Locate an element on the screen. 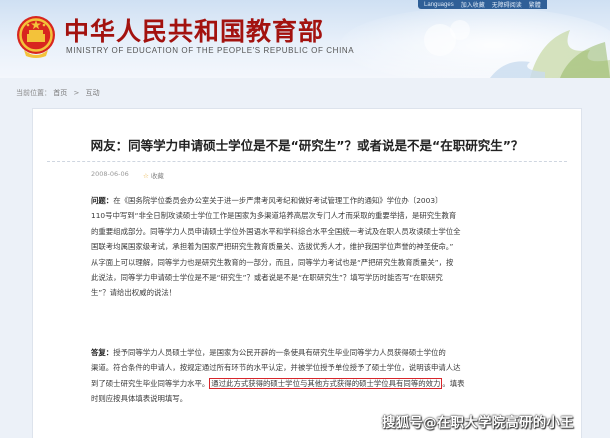  breadcrumb: 当前位置： 首页 > 互动 is located at coordinates (58, 93).